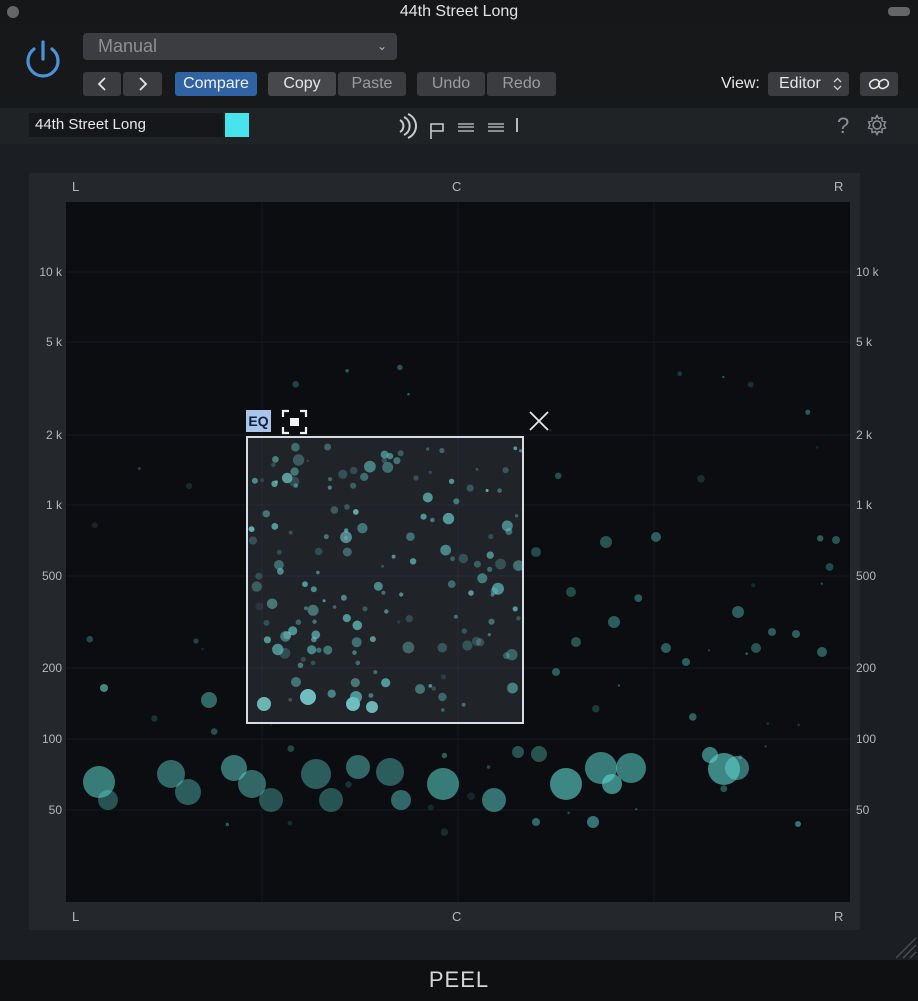  I want to click on gear-icon, so click(877, 125).